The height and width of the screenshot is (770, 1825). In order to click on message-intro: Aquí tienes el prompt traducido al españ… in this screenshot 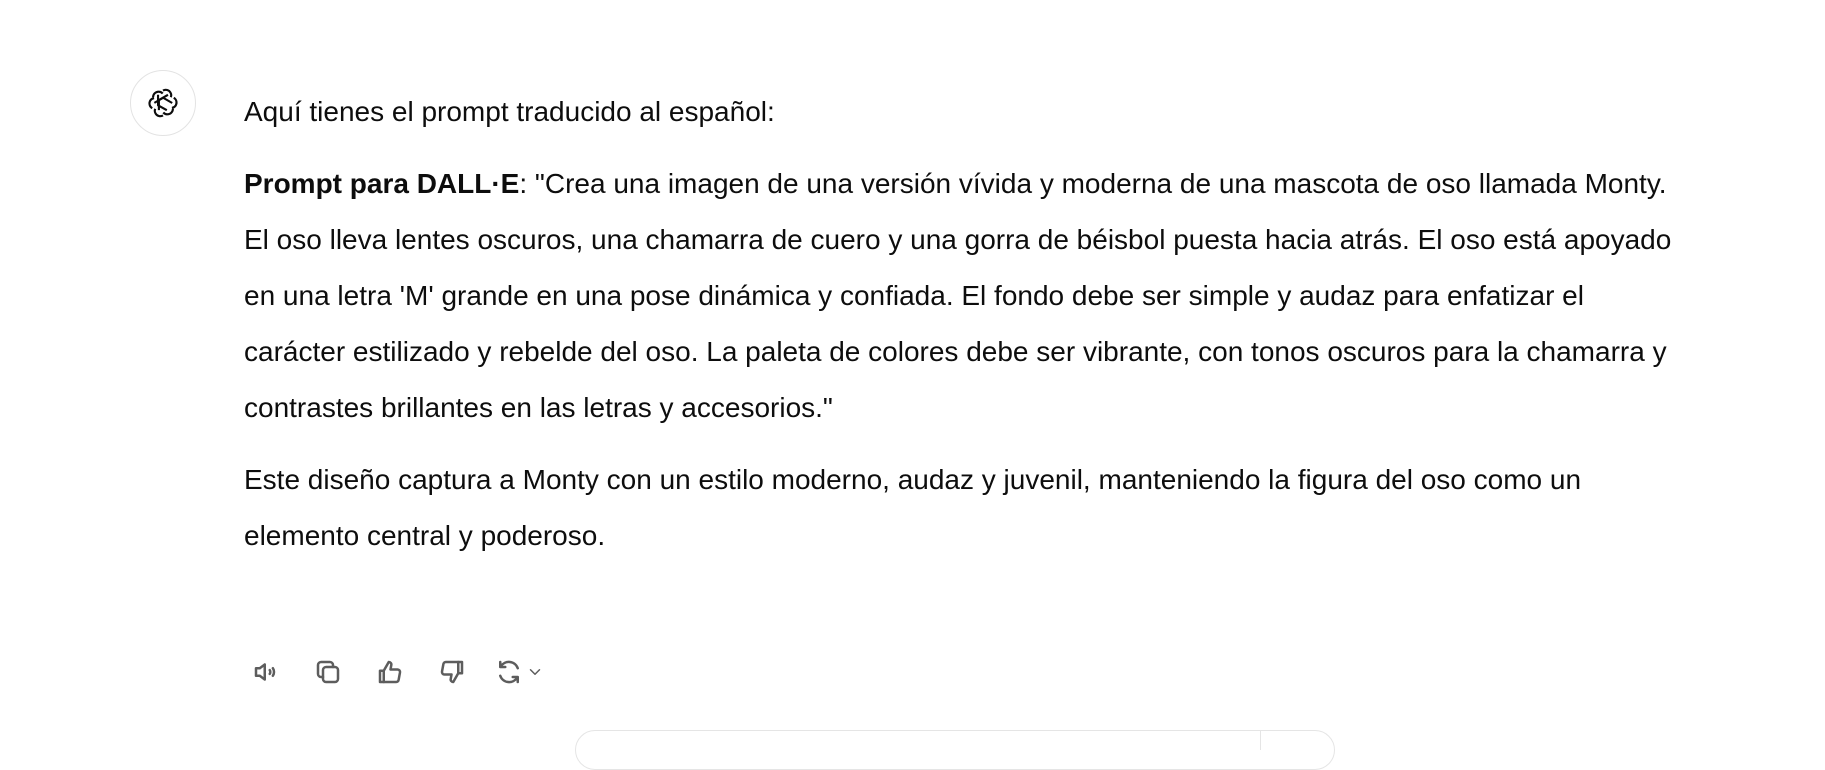, I will do `click(509, 111)`.